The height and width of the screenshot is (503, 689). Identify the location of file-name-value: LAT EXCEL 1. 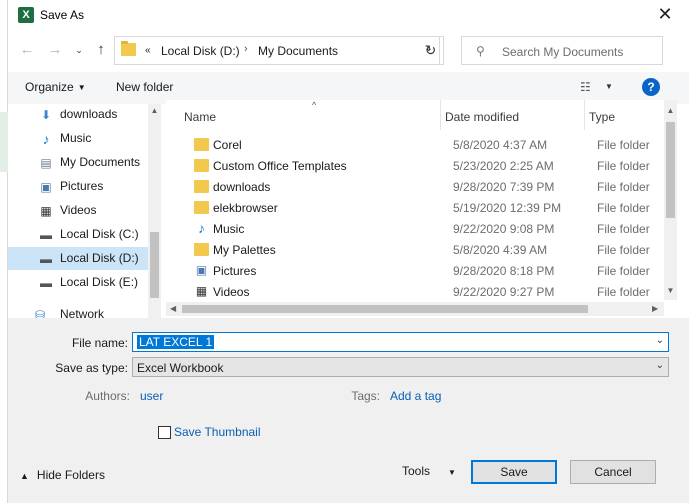
(176, 342).